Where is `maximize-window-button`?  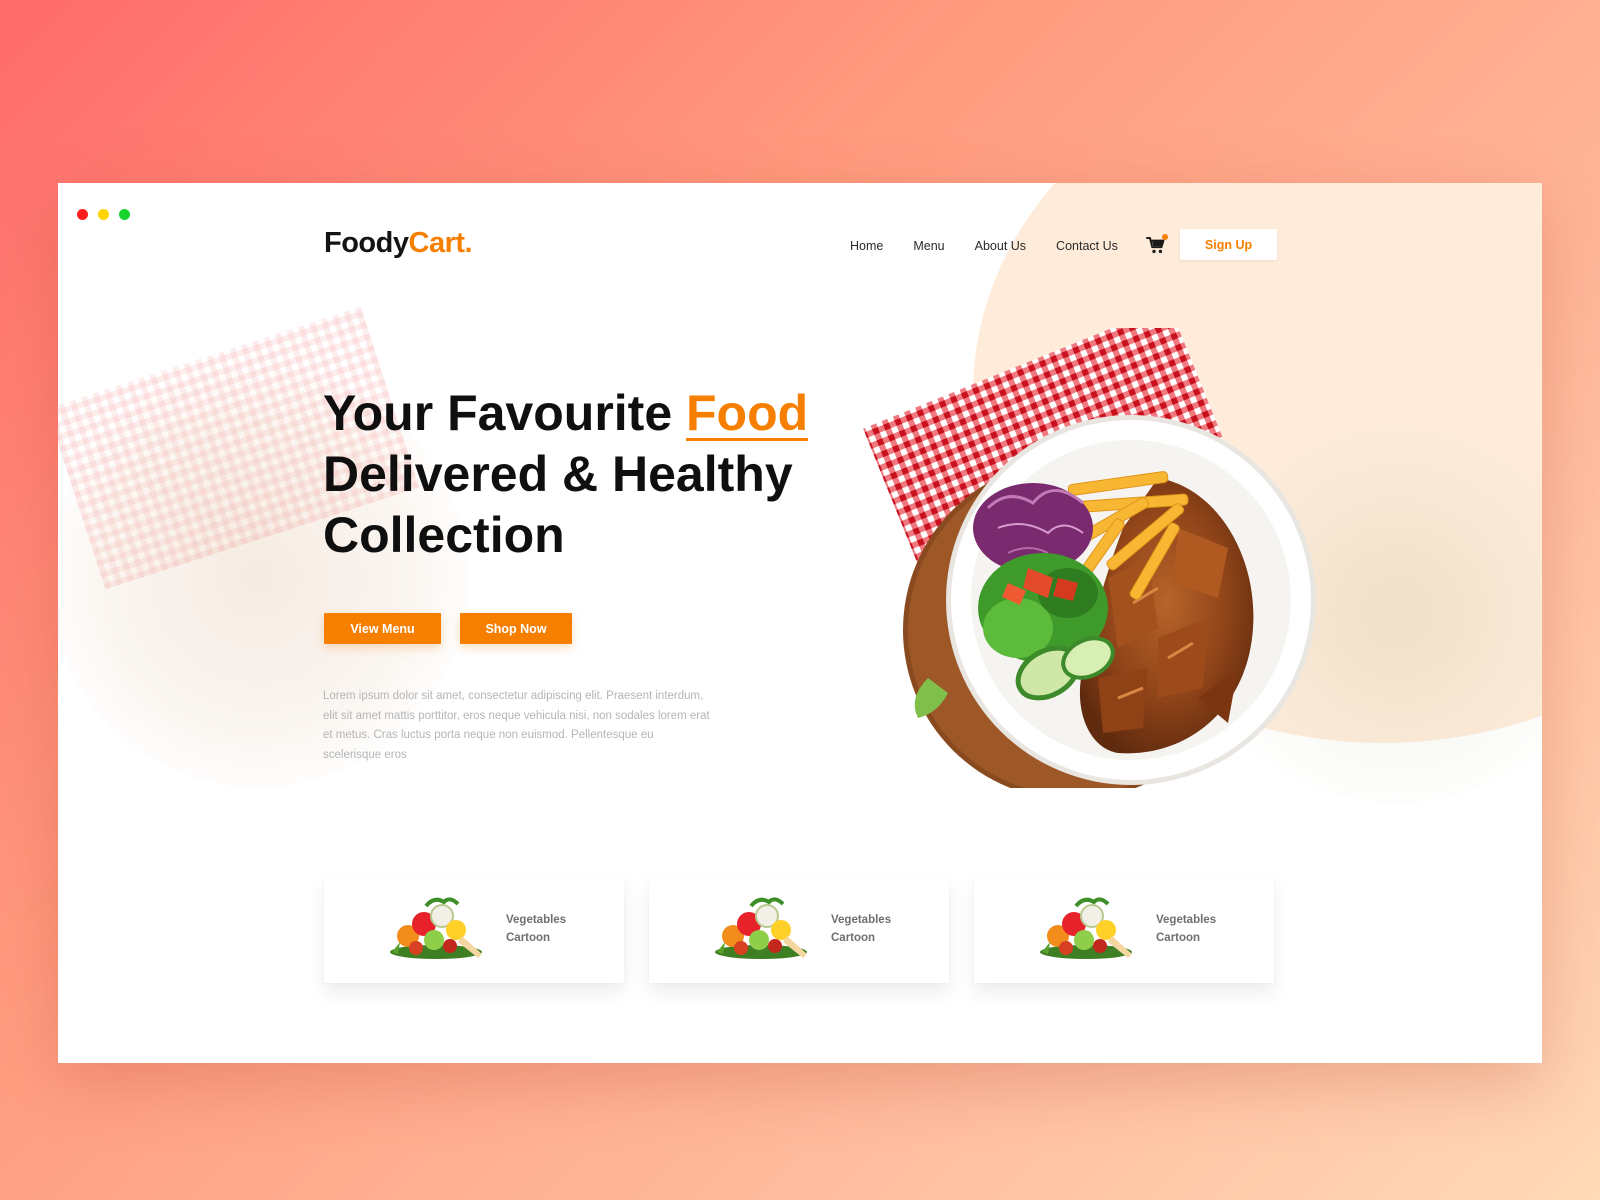
maximize-window-button is located at coordinates (124, 214).